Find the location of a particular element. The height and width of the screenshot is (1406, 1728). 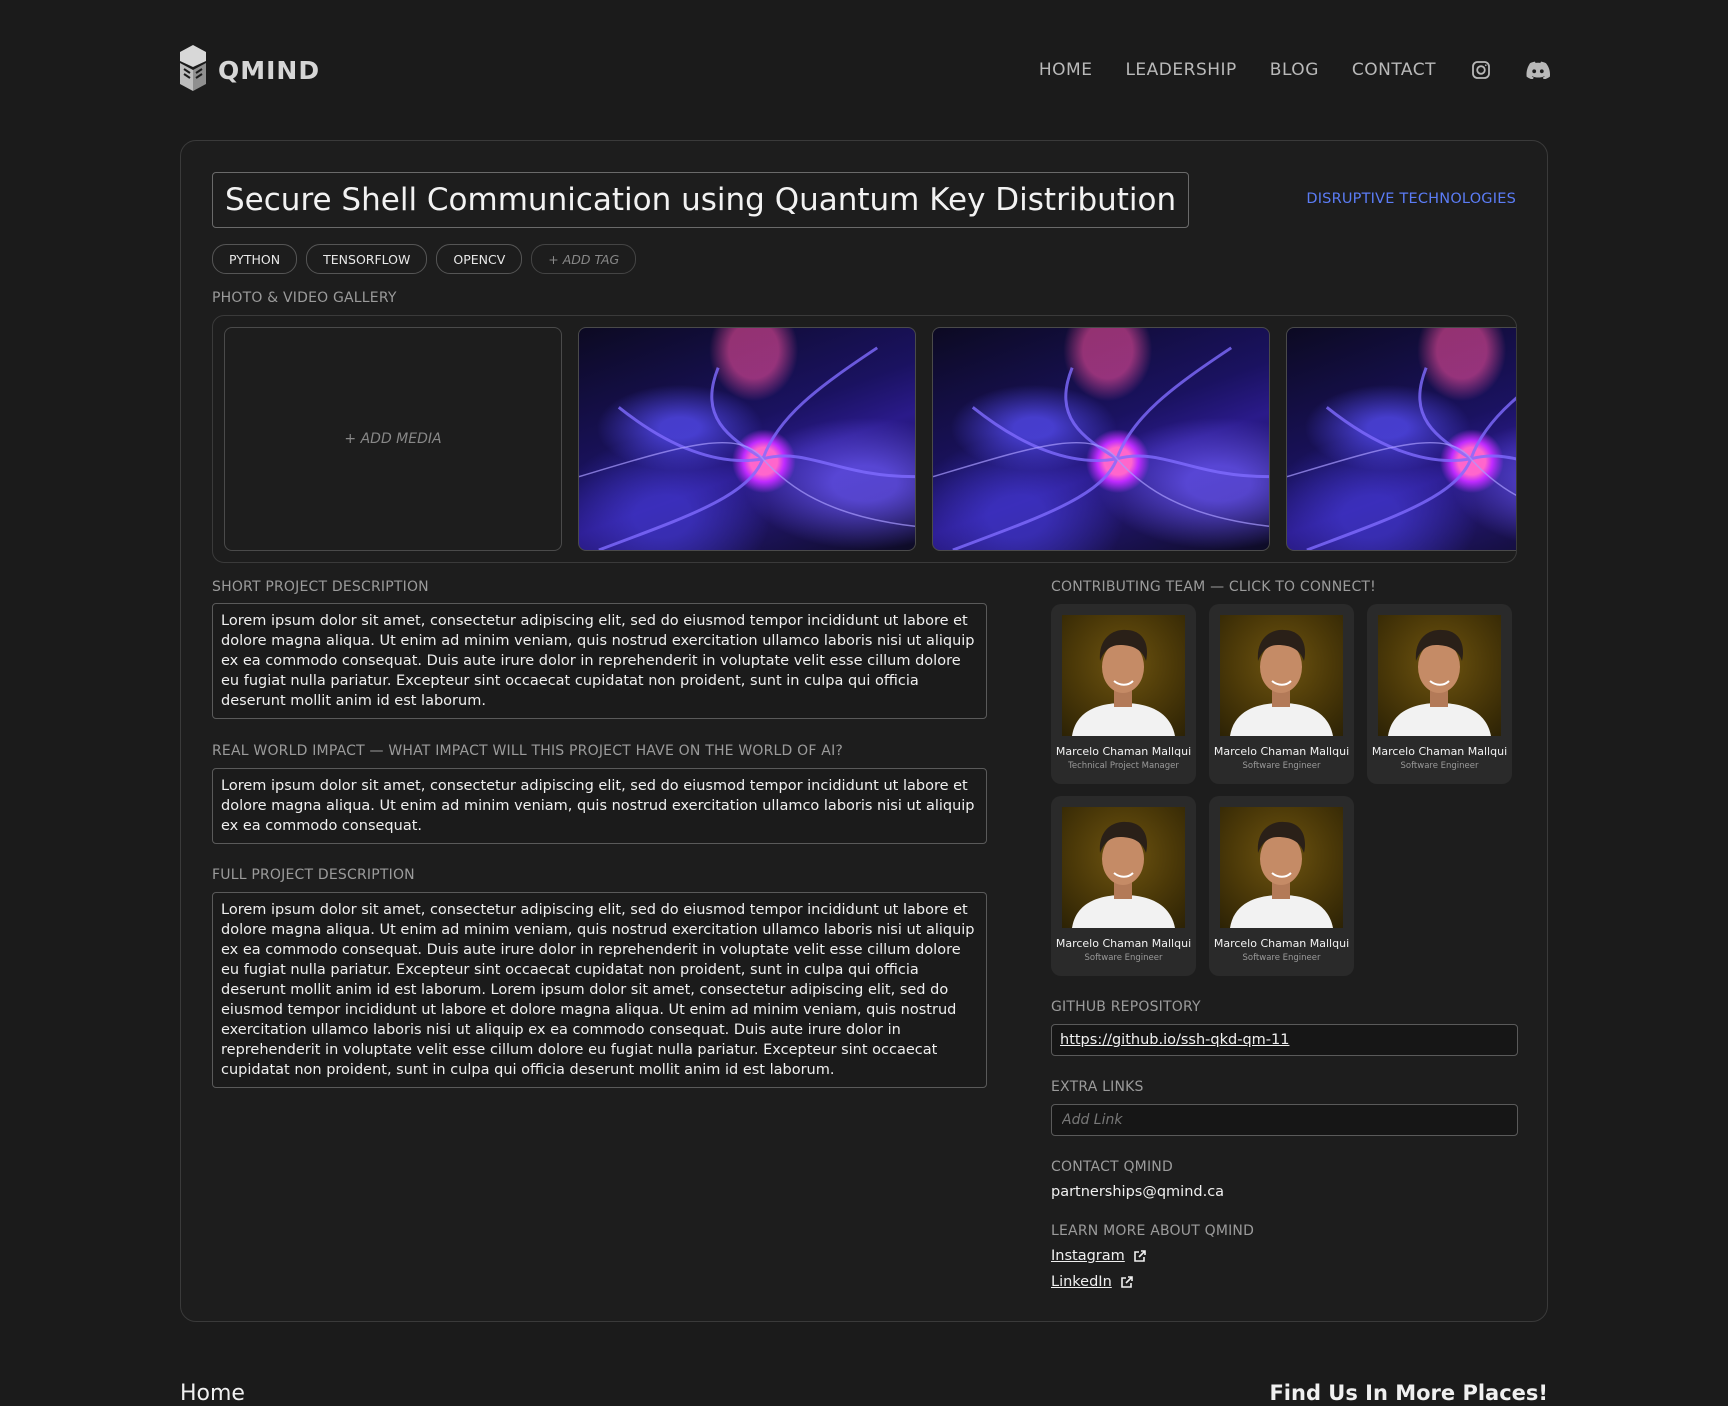

tag-opencv: OPENCV is located at coordinates (479, 259).